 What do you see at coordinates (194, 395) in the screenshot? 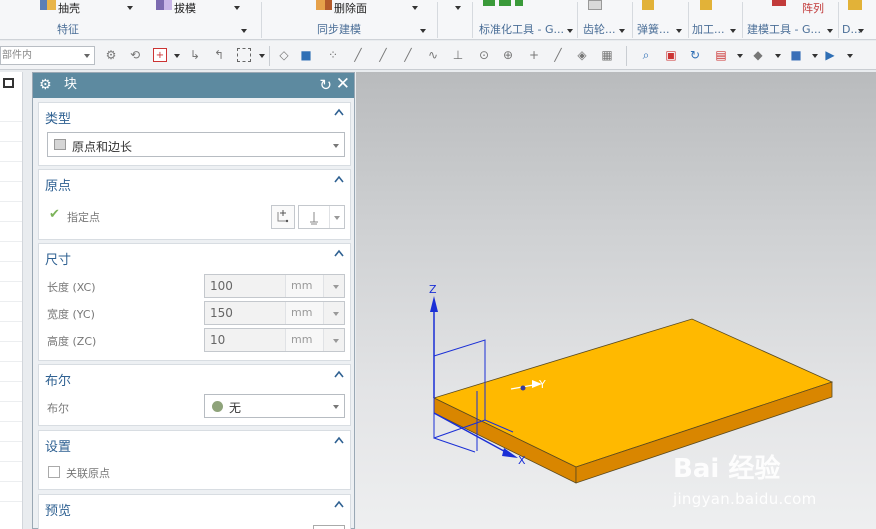
I see `section-boolean: 布尔 布尔 无` at bounding box center [194, 395].